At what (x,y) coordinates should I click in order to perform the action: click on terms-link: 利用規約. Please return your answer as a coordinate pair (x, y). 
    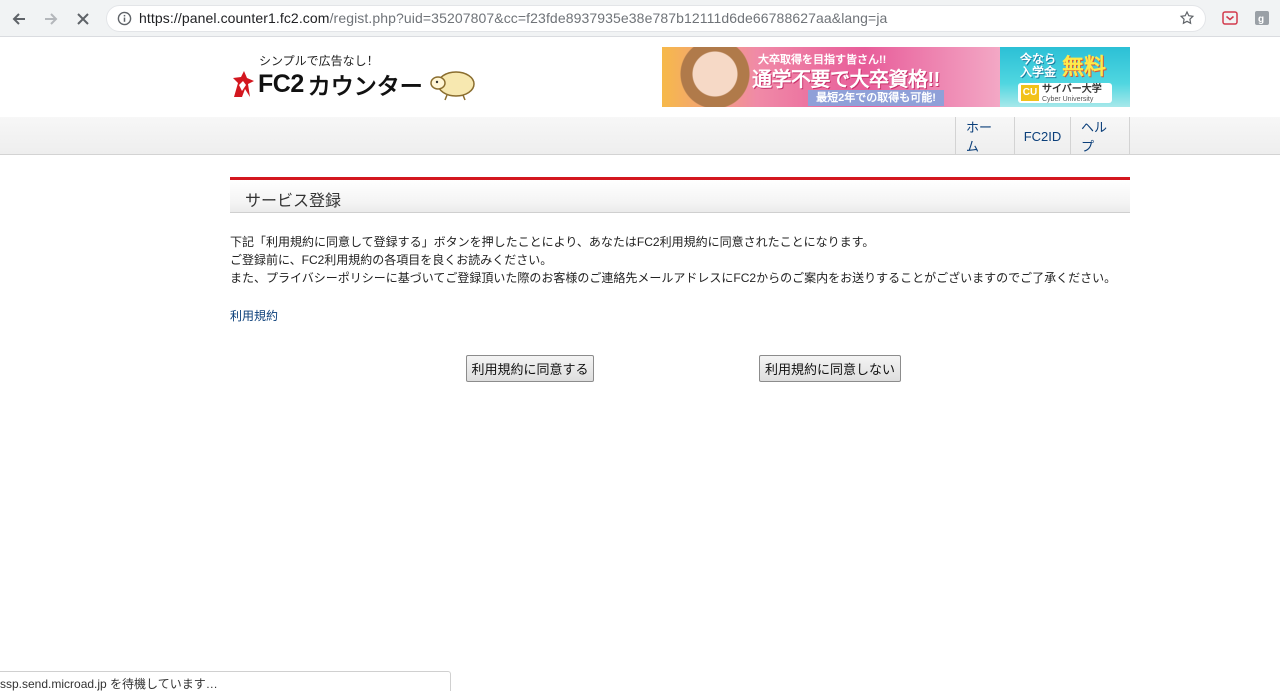
    Looking at the image, I should click on (254, 315).